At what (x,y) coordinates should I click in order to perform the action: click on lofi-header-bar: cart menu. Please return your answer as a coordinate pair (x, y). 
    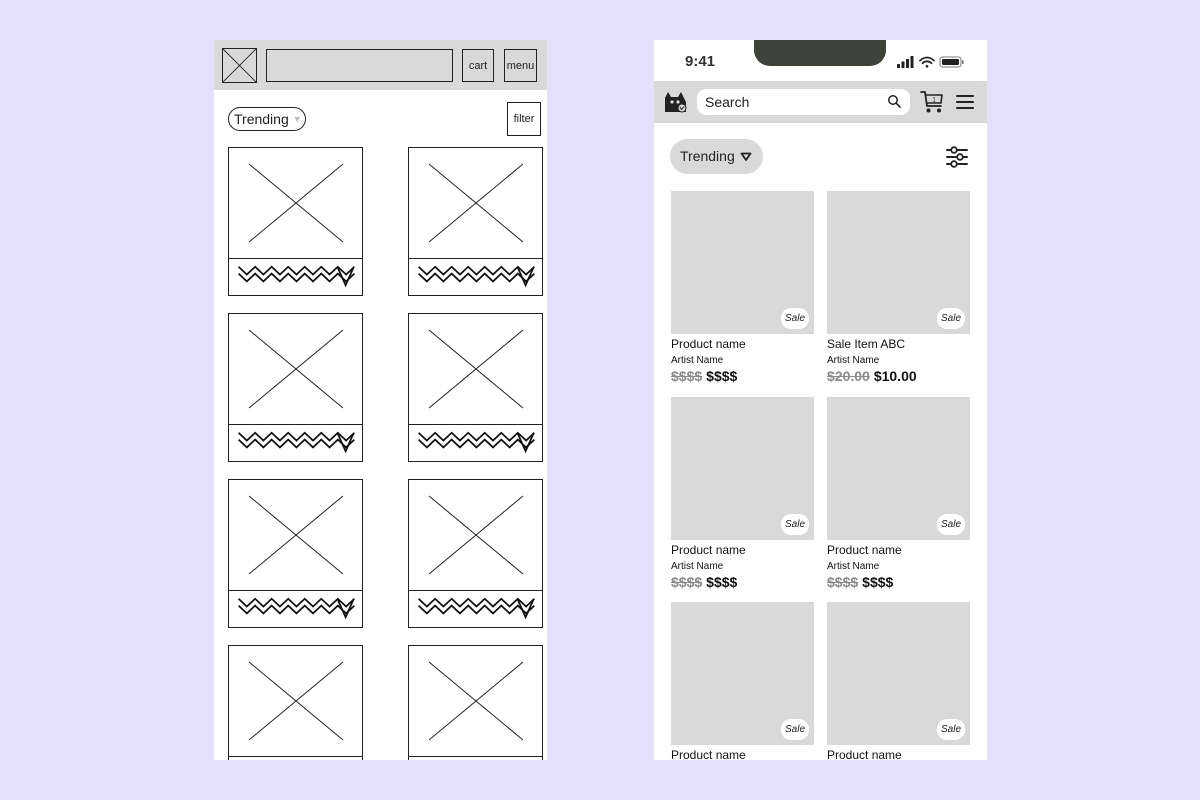
    Looking at the image, I should click on (380, 65).